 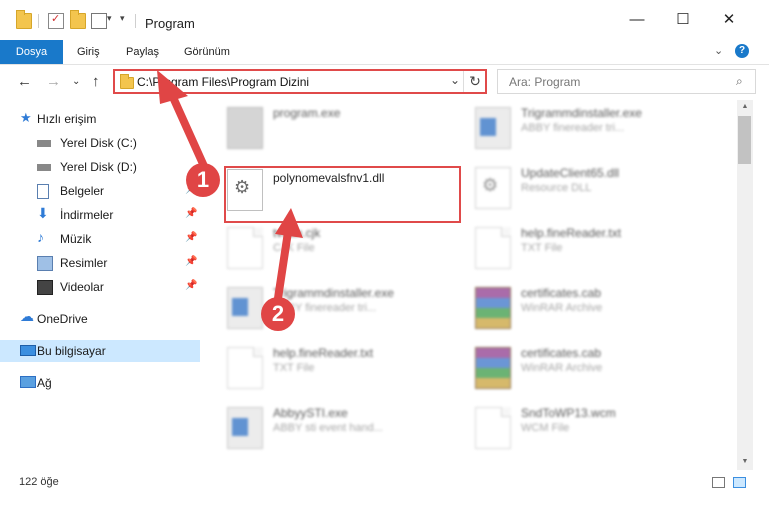 What do you see at coordinates (282, 268) in the screenshot?
I see `arrow-2-shaft` at bounding box center [282, 268].